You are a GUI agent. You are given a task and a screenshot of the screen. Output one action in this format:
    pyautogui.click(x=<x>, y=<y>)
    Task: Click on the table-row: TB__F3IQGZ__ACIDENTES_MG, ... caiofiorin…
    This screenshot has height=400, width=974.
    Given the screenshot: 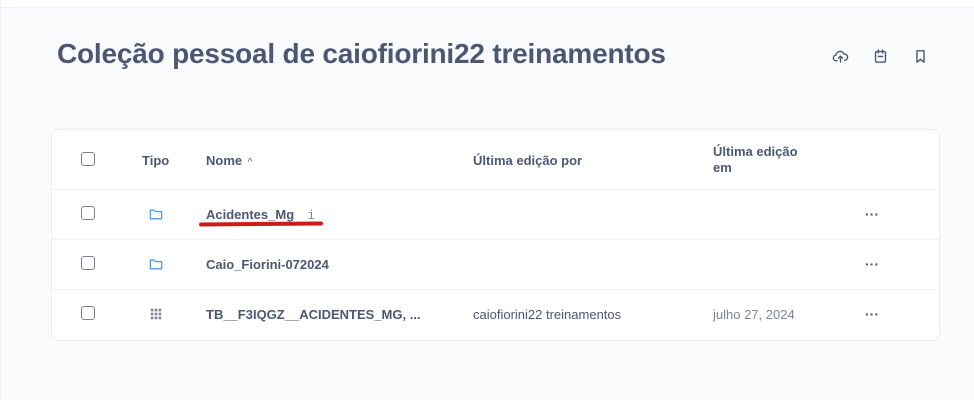 What is the action you would take?
    pyautogui.click(x=495, y=315)
    